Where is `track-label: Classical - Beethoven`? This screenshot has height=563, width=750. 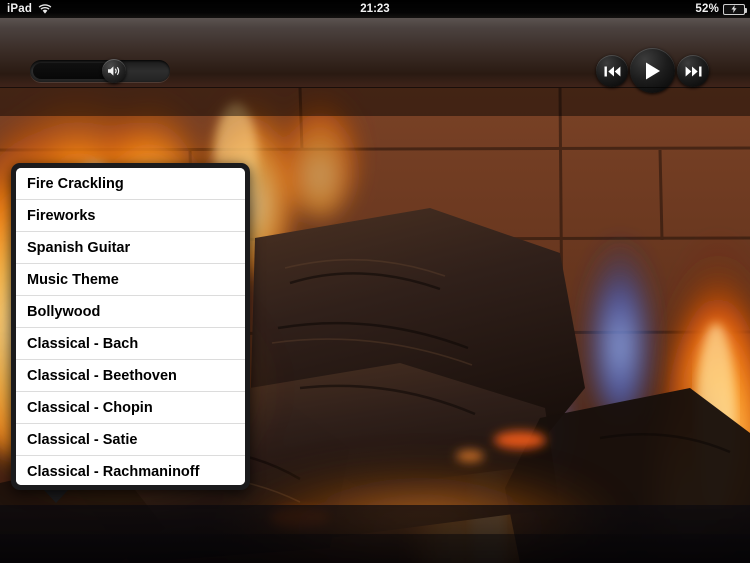
track-label: Classical - Beethoven is located at coordinates (102, 376).